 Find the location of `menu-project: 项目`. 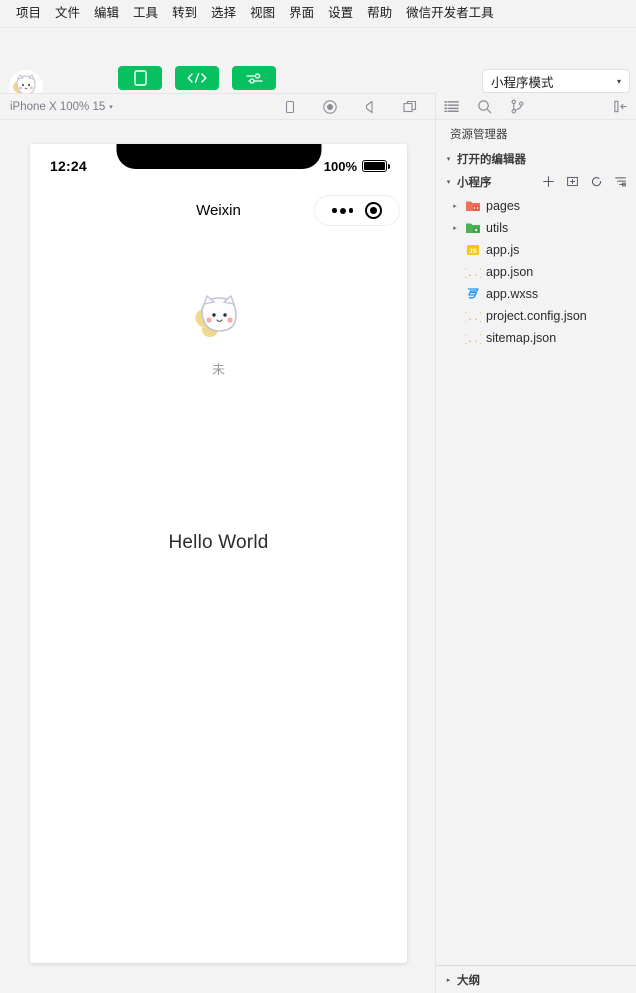

menu-project: 项目 is located at coordinates (28, 13).